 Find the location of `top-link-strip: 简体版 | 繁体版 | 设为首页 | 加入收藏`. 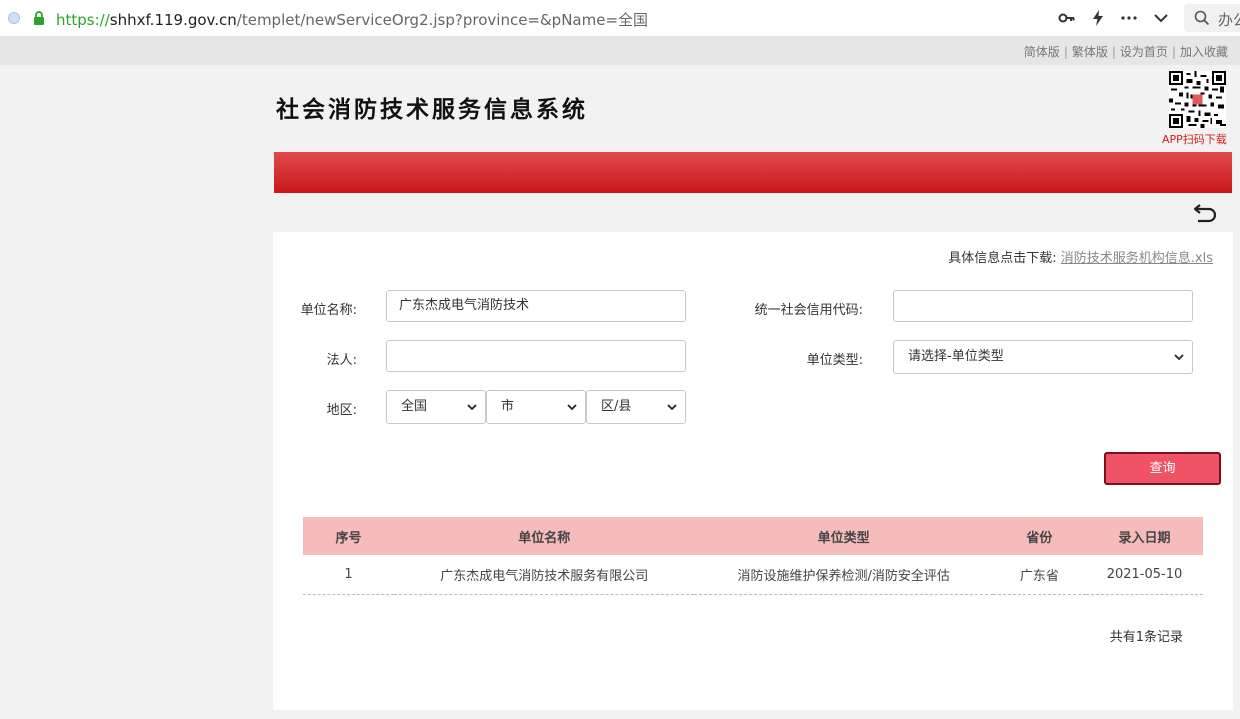

top-link-strip: 简体版 | 繁体版 | 设为首页 | 加入收藏 is located at coordinates (620, 51).